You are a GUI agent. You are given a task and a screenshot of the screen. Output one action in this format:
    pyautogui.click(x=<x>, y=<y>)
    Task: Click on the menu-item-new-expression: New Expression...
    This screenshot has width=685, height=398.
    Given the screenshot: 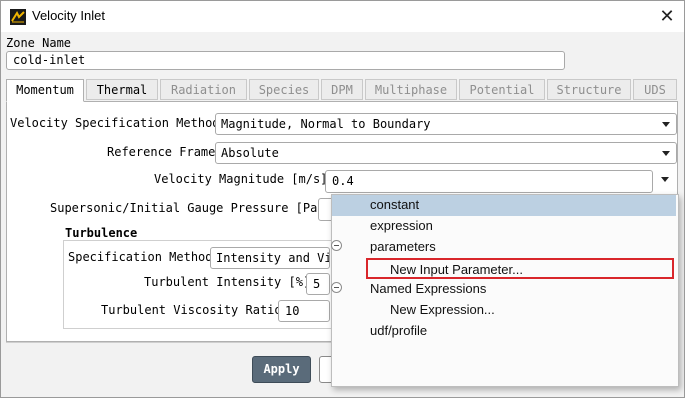 What is the action you would take?
    pyautogui.click(x=504, y=310)
    